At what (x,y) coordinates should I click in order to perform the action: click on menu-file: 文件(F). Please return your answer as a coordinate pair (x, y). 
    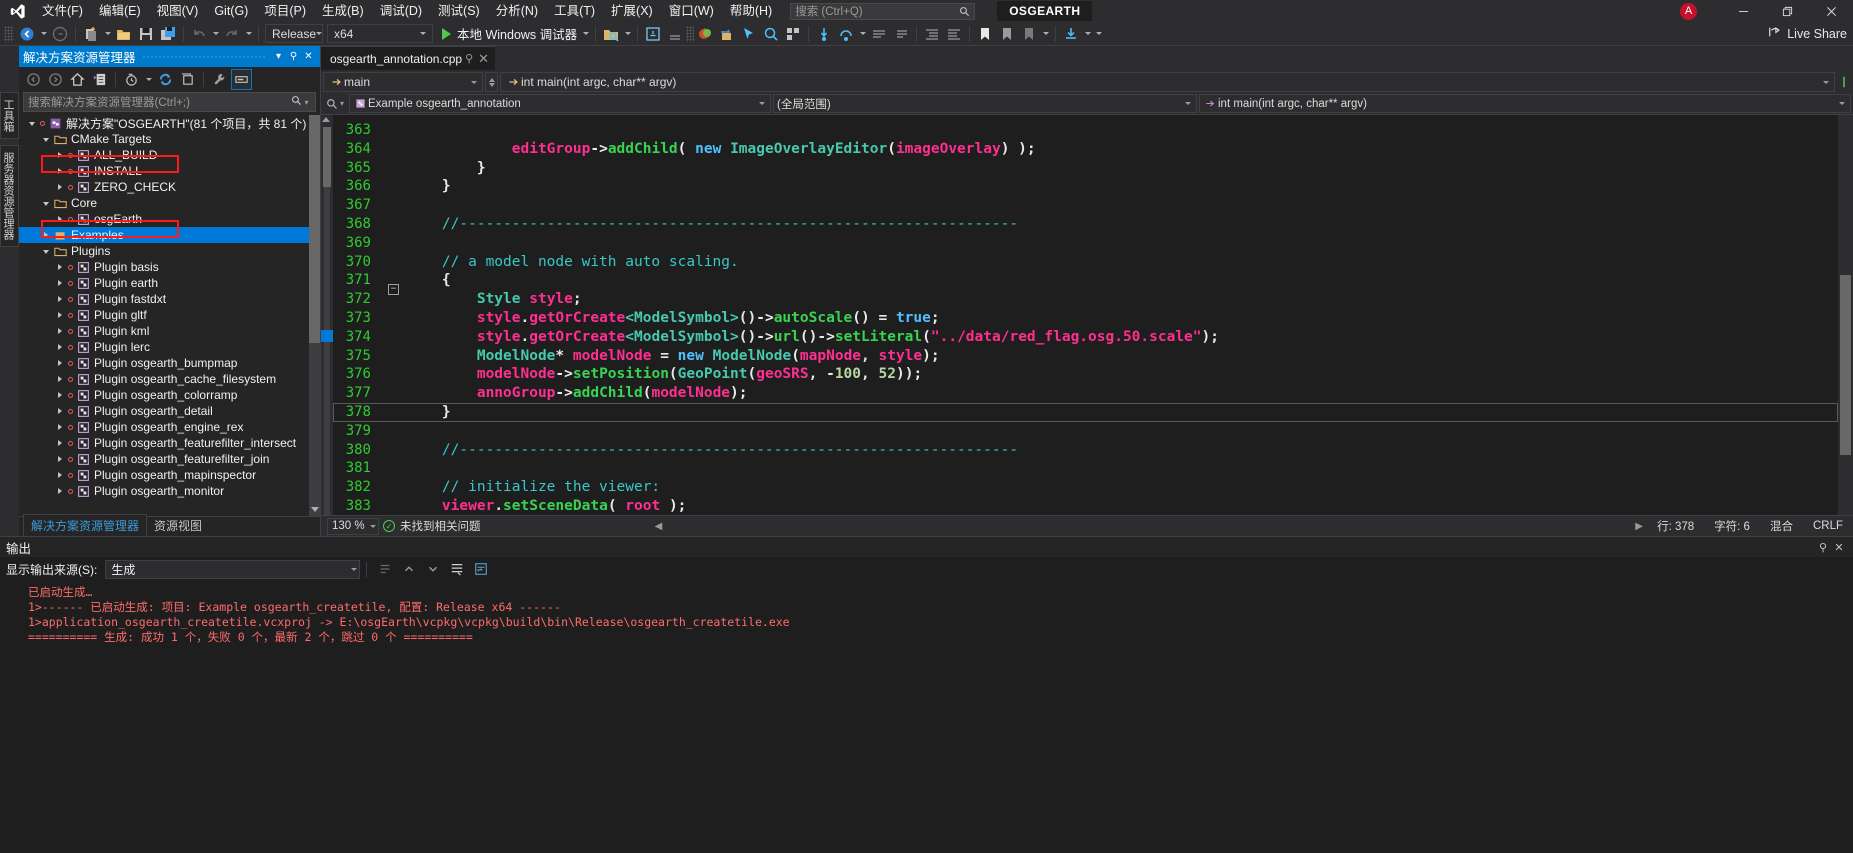
    Looking at the image, I should click on (62, 11).